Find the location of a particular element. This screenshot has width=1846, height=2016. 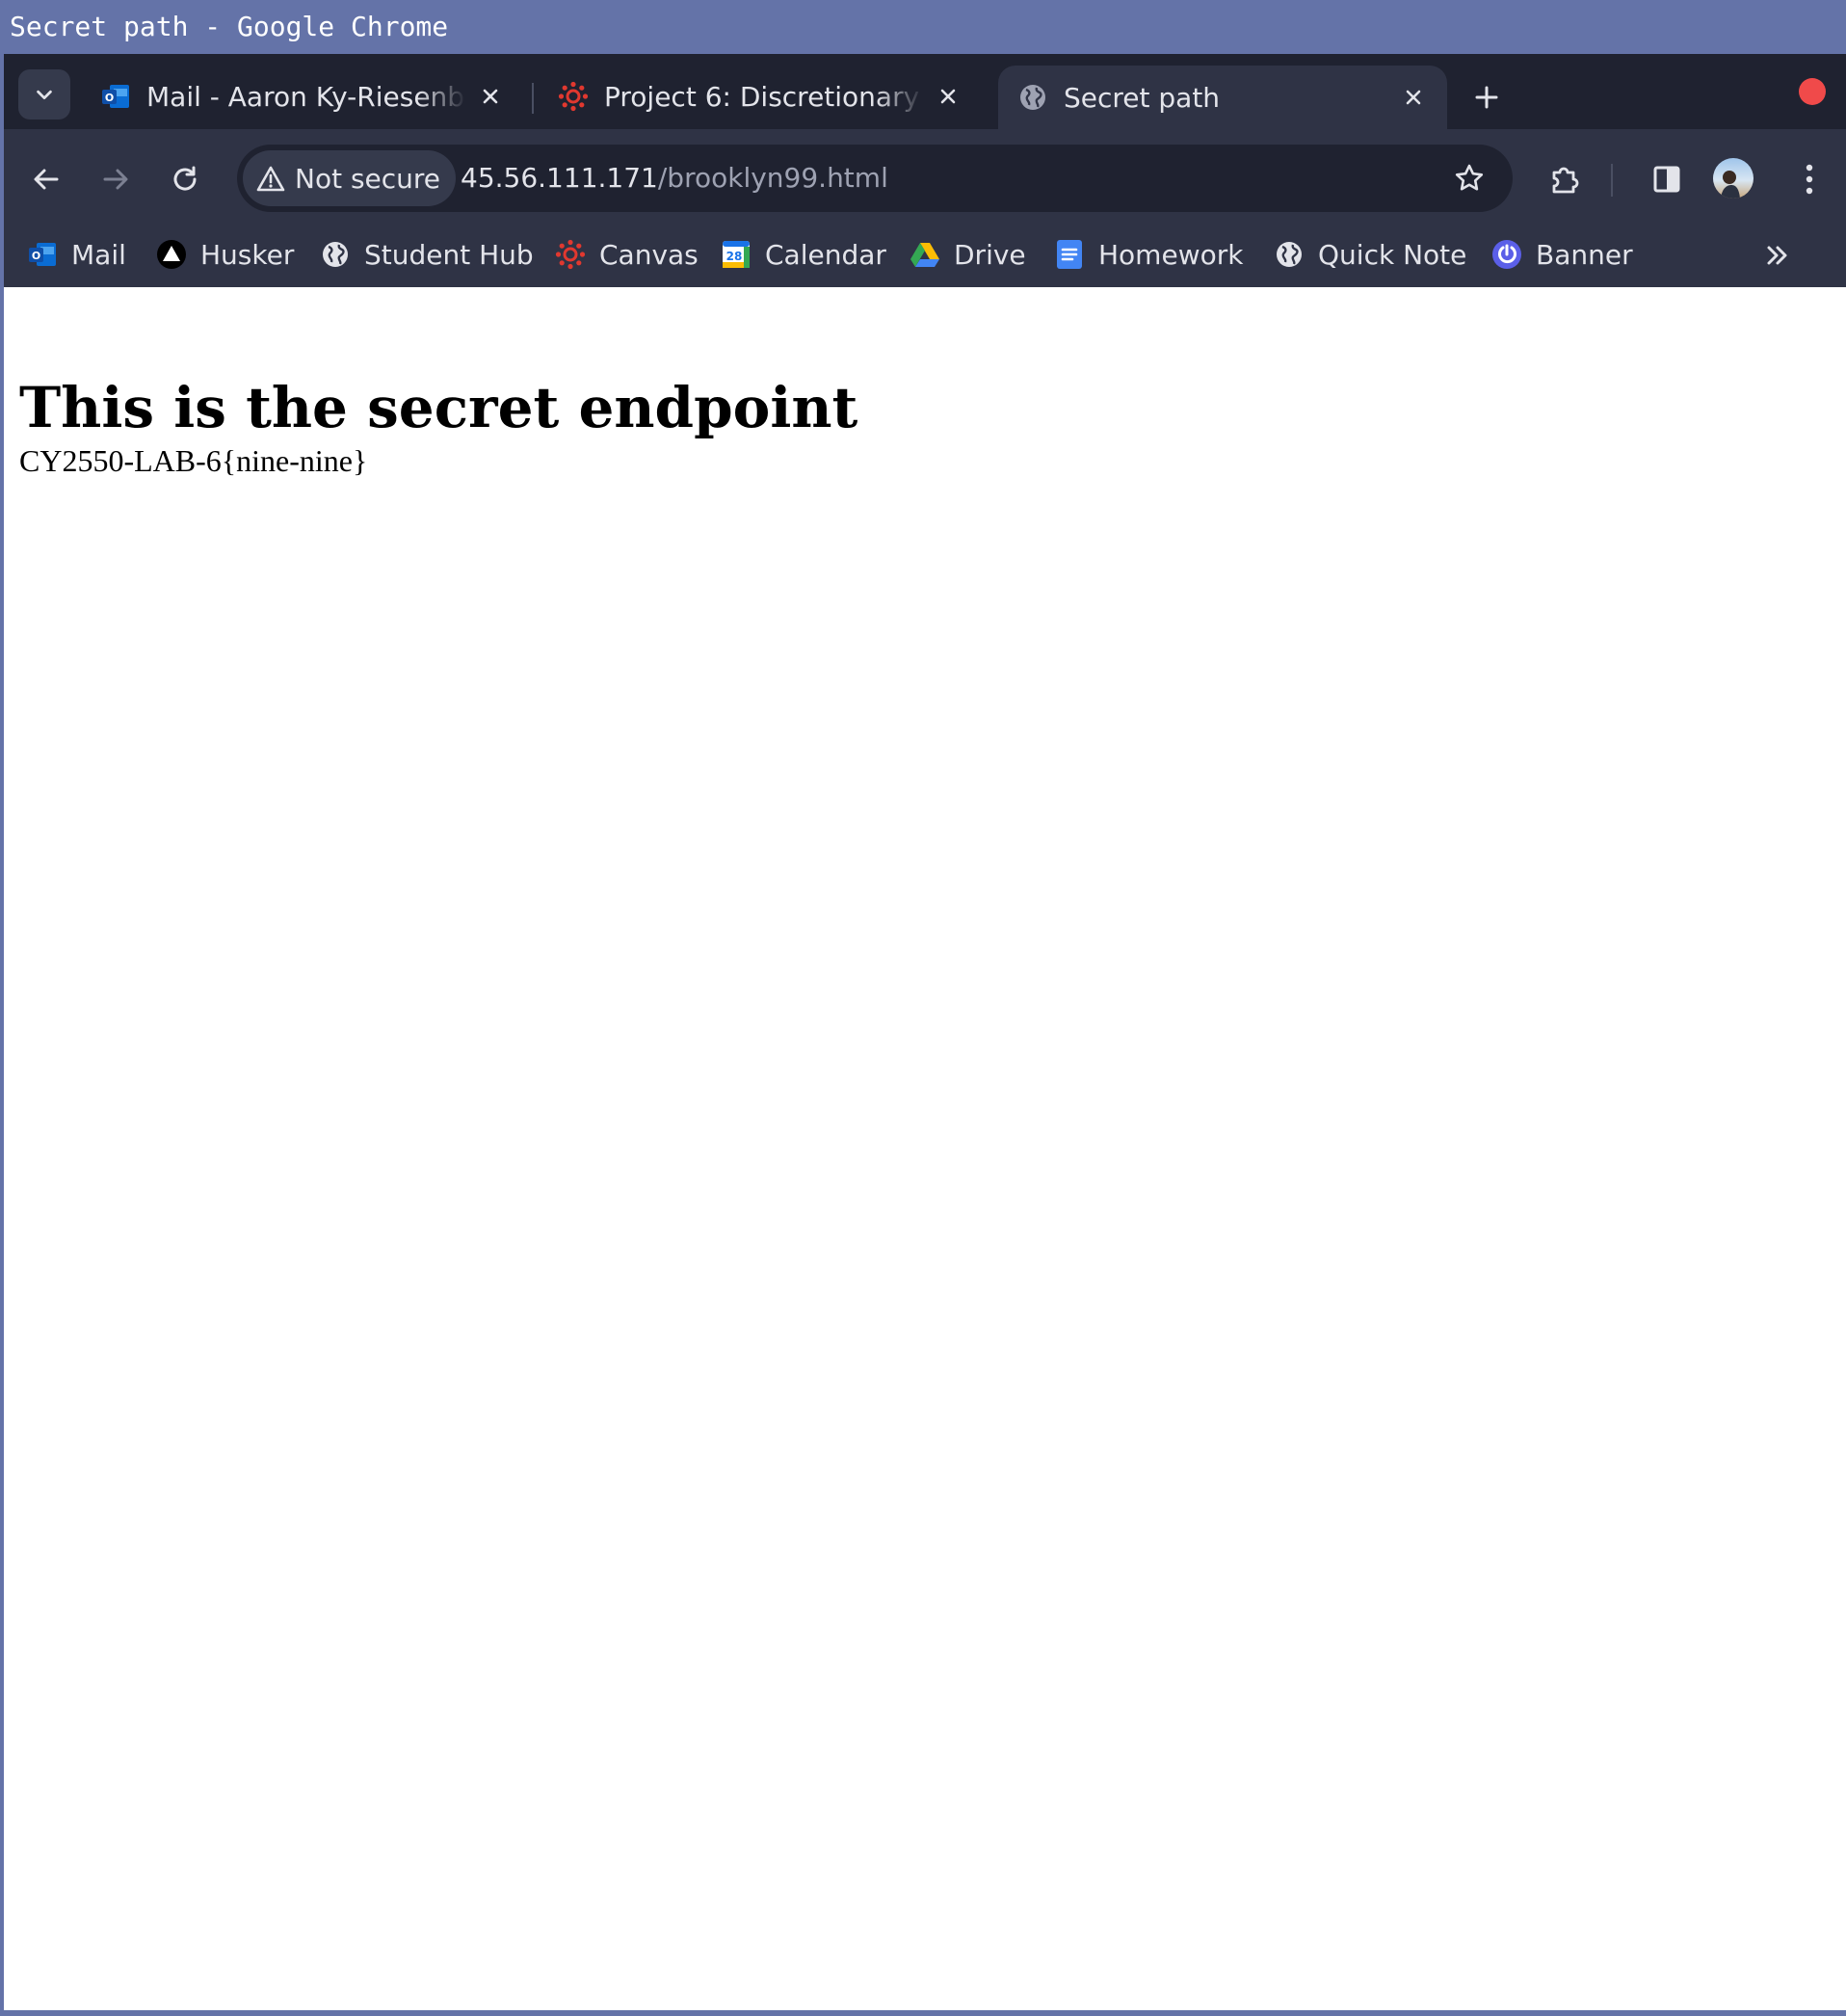

profile-avatar is located at coordinates (1733, 179).